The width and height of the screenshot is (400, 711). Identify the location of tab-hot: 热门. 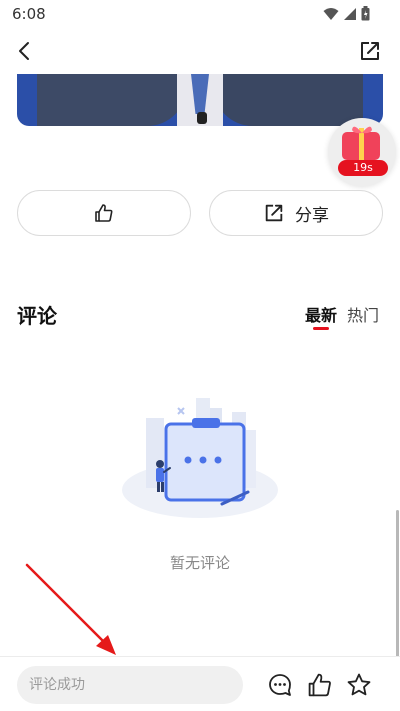
(363, 314).